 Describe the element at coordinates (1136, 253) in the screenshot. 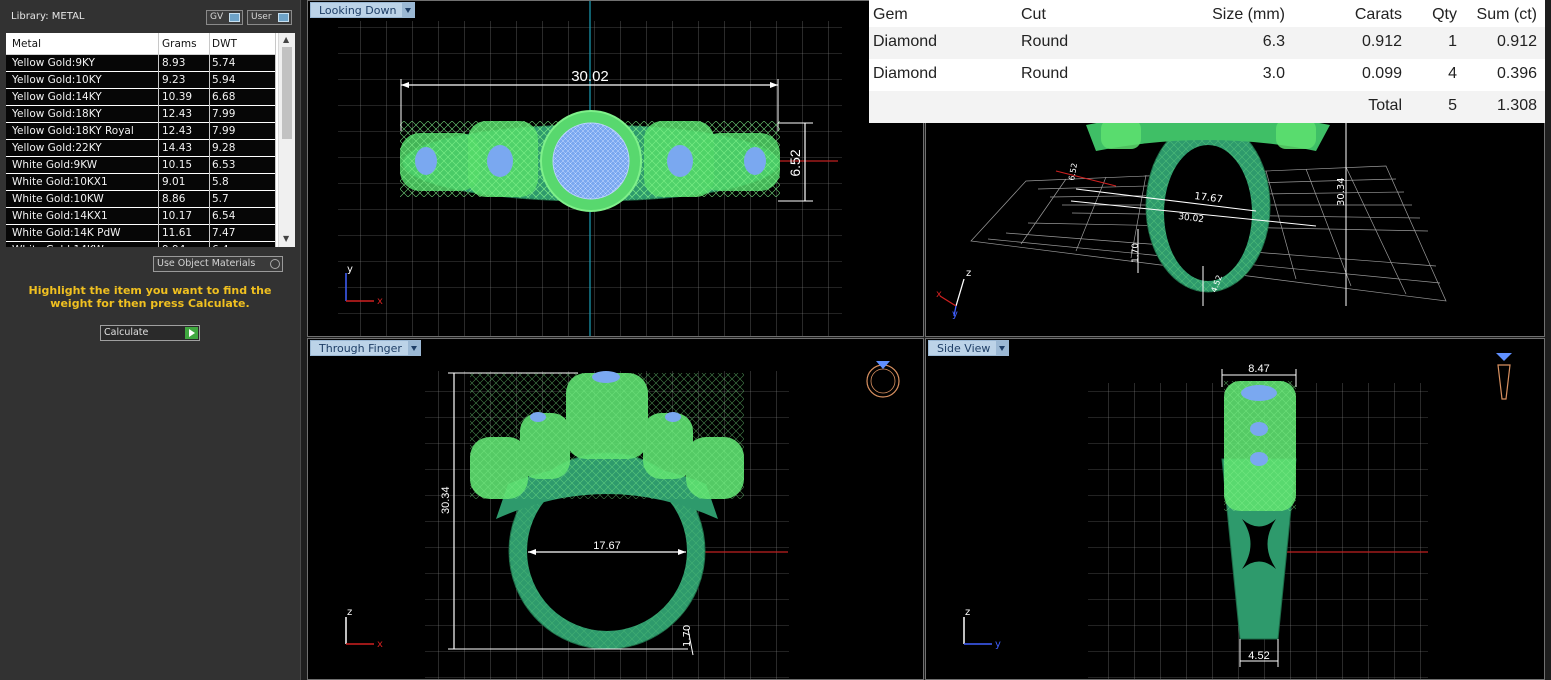

I see `dim-label: 1.70` at that location.